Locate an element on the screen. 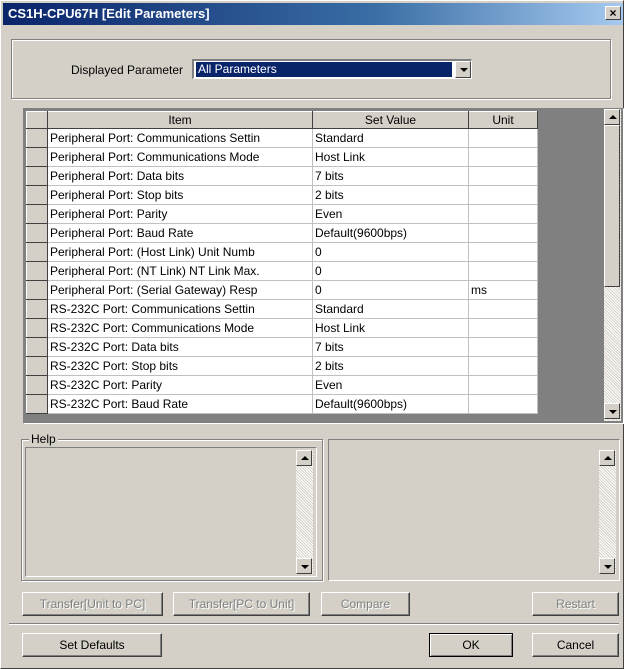 This screenshot has width=624, height=669. arrow-up-icon is located at coordinates (608, 458).